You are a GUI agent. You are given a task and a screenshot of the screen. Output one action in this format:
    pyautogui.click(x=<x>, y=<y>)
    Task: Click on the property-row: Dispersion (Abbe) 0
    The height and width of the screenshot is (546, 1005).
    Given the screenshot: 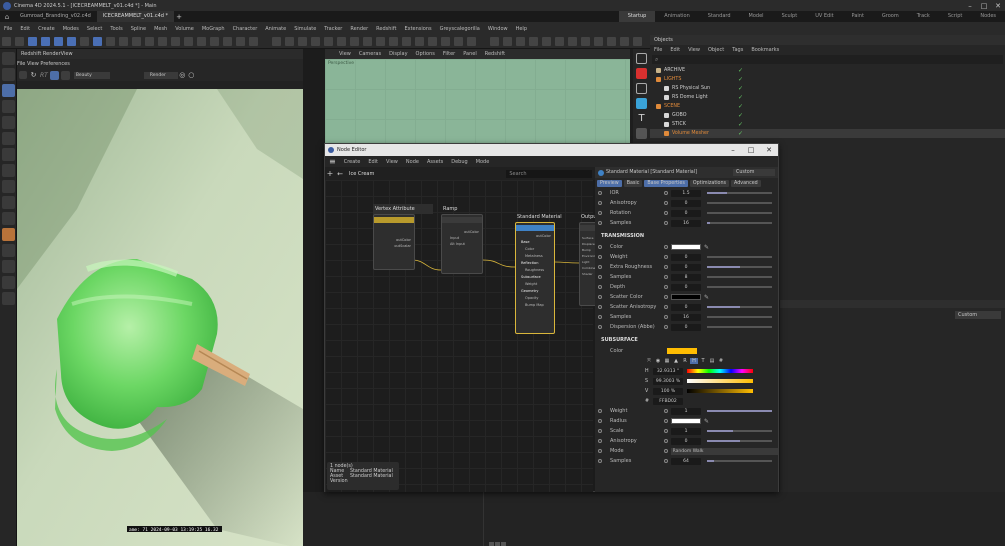 What is the action you would take?
    pyautogui.click(x=686, y=327)
    